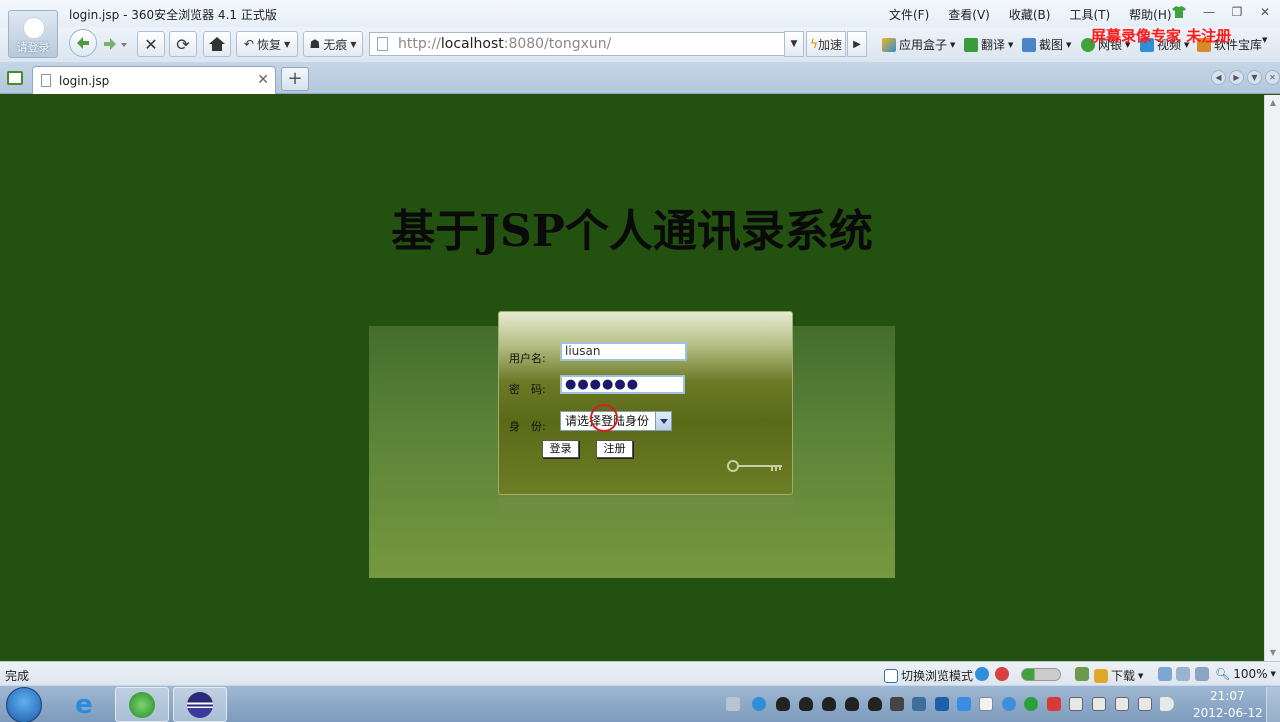 Image resolution: width=1280 pixels, height=722 pixels. What do you see at coordinates (1273, 704) in the screenshot?
I see `show-desktop-button` at bounding box center [1273, 704].